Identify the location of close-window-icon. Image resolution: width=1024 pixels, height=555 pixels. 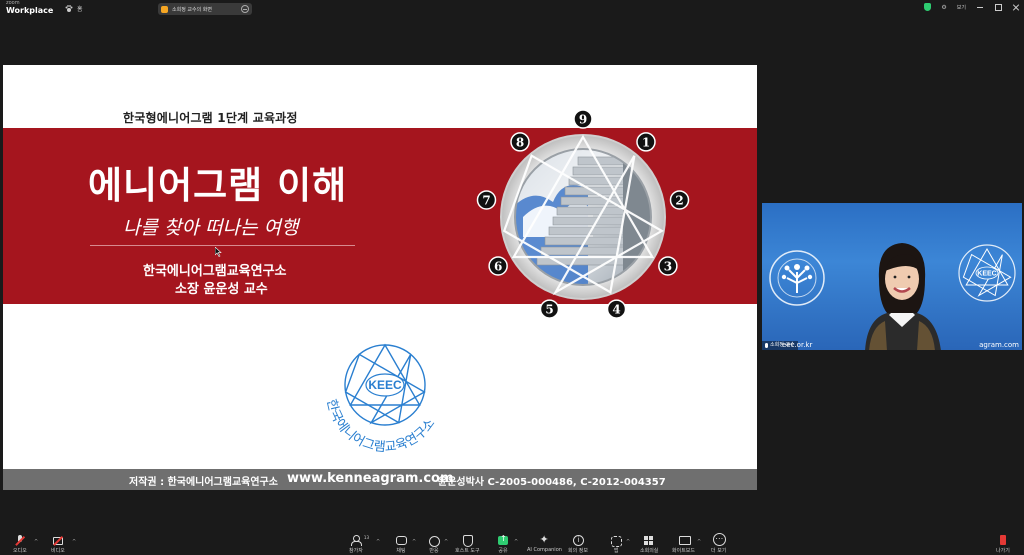
(1016, 7).